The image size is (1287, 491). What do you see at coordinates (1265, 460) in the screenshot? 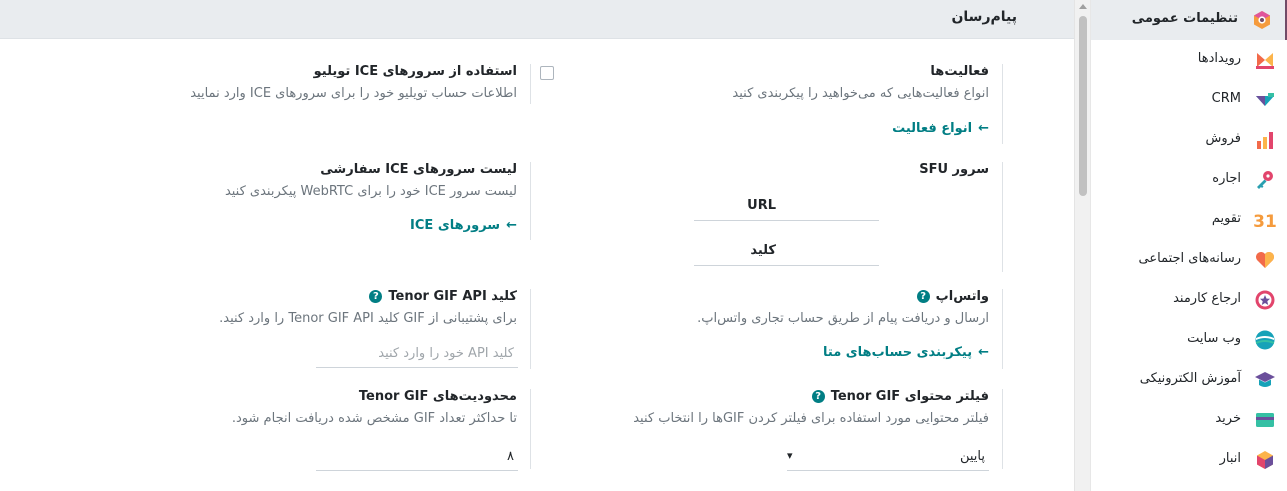
I see `inventory-icon` at bounding box center [1265, 460].